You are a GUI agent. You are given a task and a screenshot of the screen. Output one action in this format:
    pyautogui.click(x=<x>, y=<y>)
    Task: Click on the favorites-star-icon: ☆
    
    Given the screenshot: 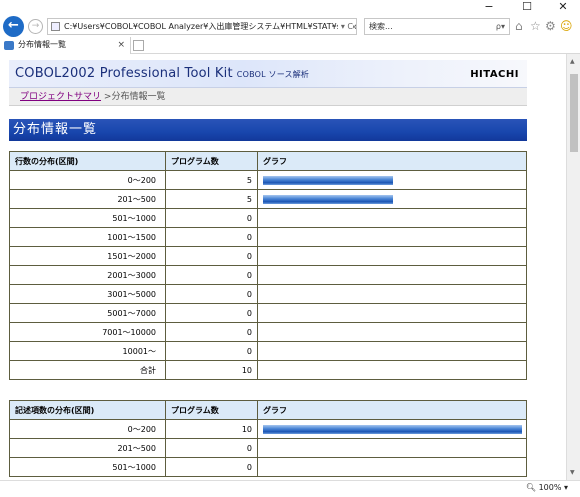 What is the action you would take?
    pyautogui.click(x=535, y=26)
    